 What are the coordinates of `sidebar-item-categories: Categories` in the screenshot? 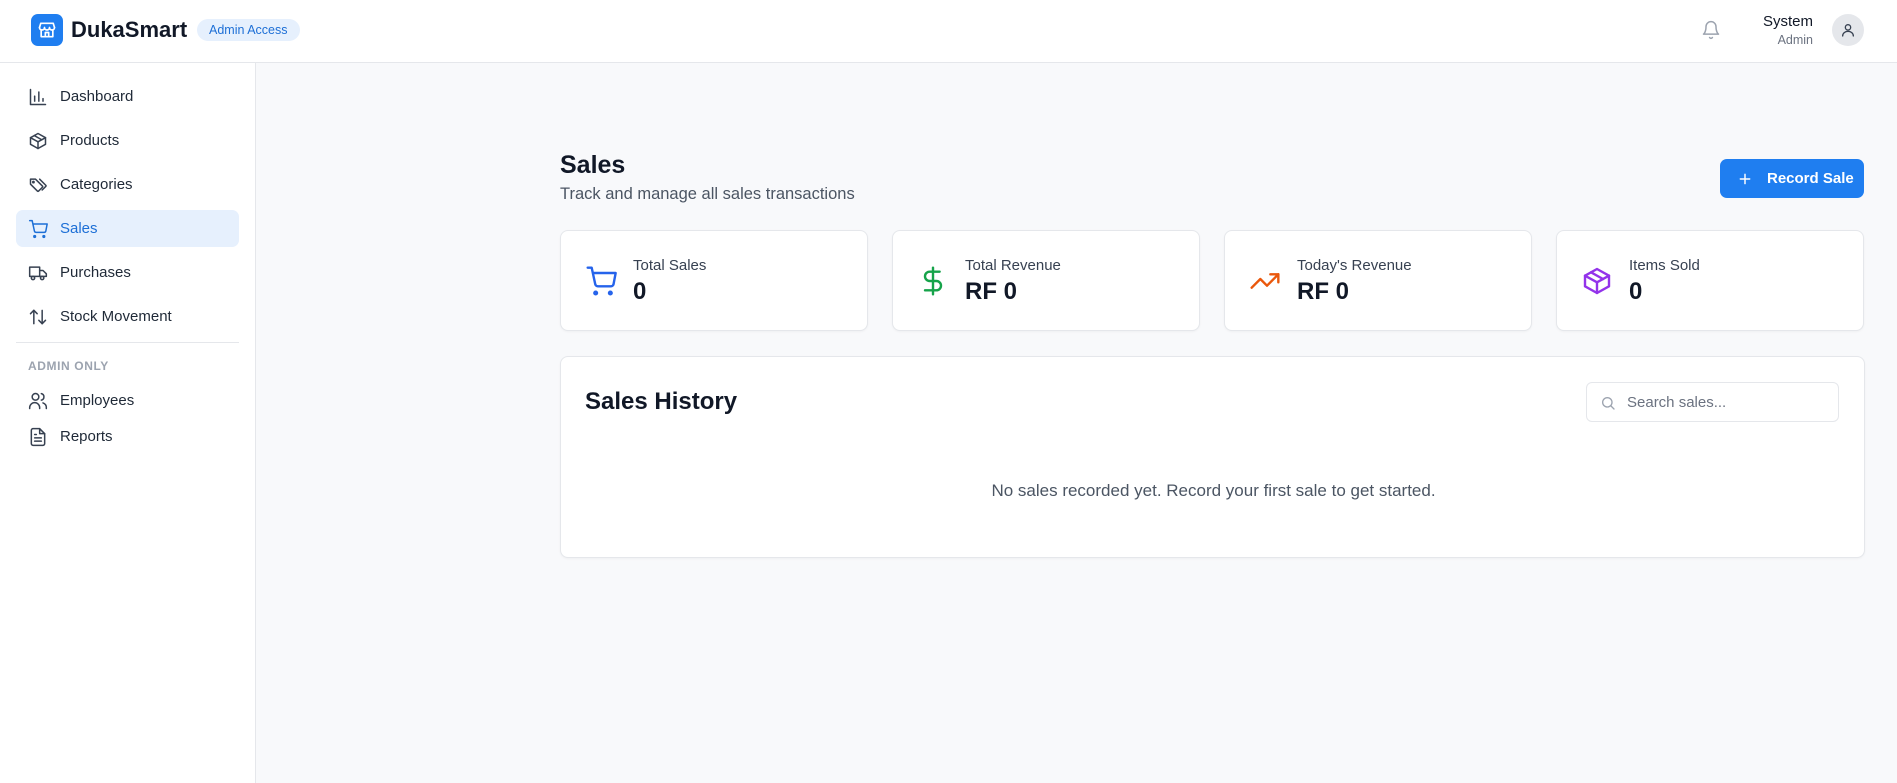 It's located at (127, 184).